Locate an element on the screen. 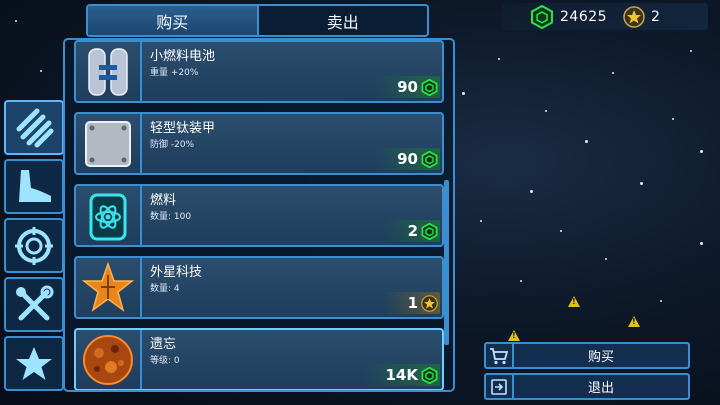 Image resolution: width=720 pixels, height=405 pixels. price-value: 14K is located at coordinates (402, 375).